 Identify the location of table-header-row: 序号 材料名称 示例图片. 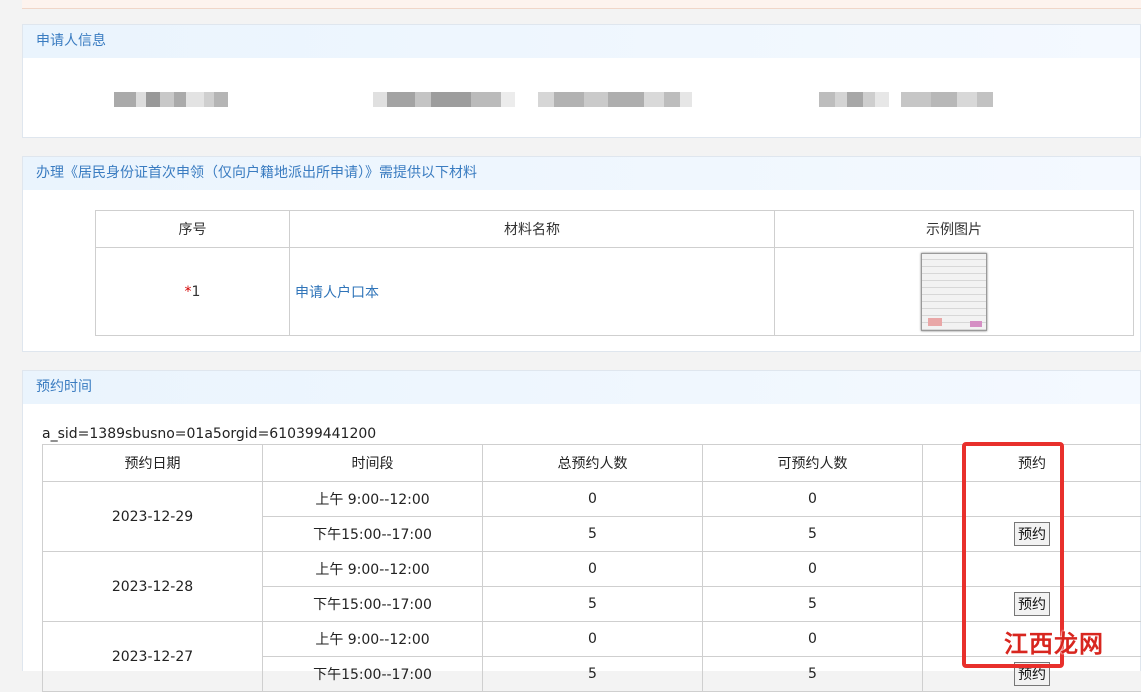
(615, 229).